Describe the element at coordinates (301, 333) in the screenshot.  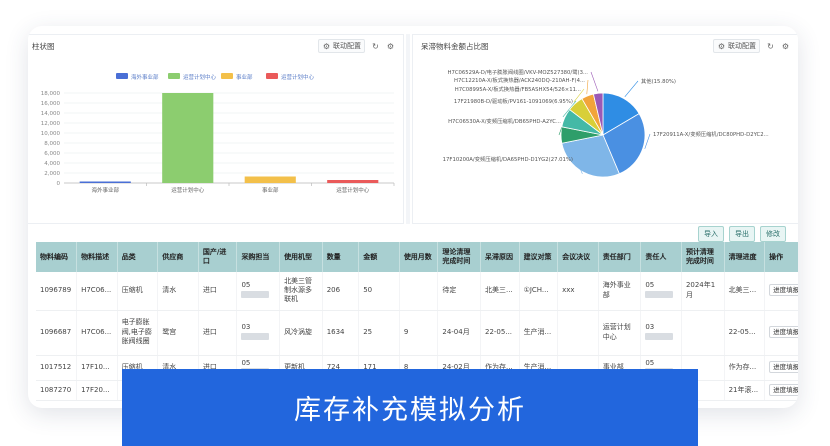
I see `table-cell: 风冷涡旋` at that location.